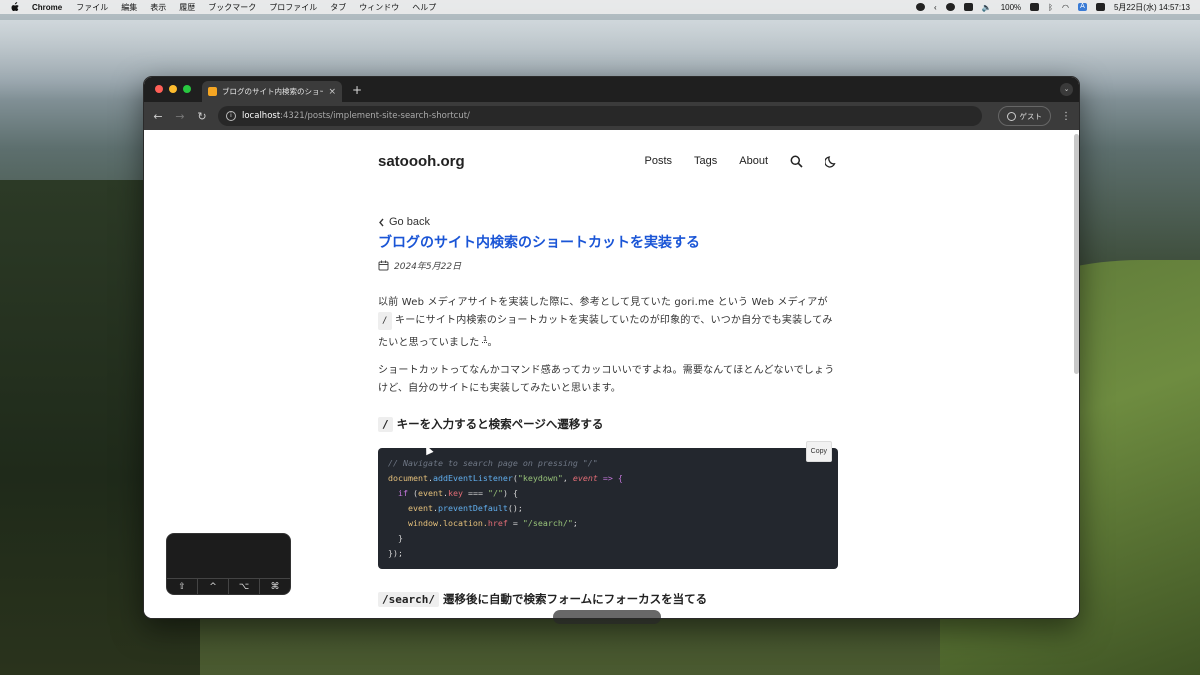 The width and height of the screenshot is (1200, 675). I want to click on site-nav: Posts Tags About, so click(741, 161).